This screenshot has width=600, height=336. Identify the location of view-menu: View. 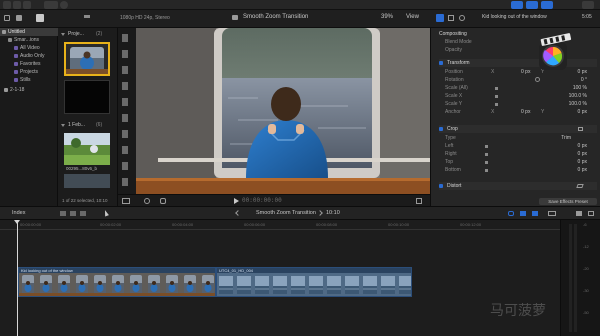
(412, 17).